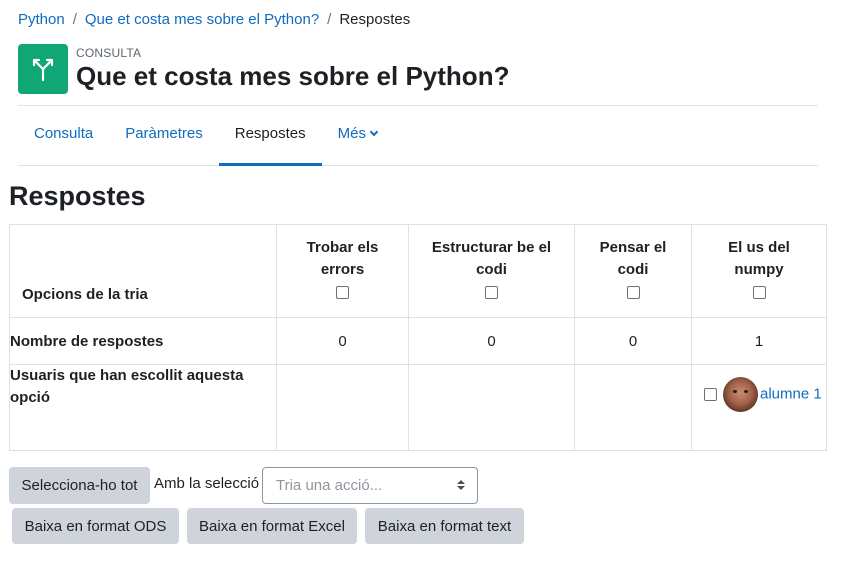  What do you see at coordinates (272, 526) in the screenshot?
I see `download-excel-button: Baixa en format Excel` at bounding box center [272, 526].